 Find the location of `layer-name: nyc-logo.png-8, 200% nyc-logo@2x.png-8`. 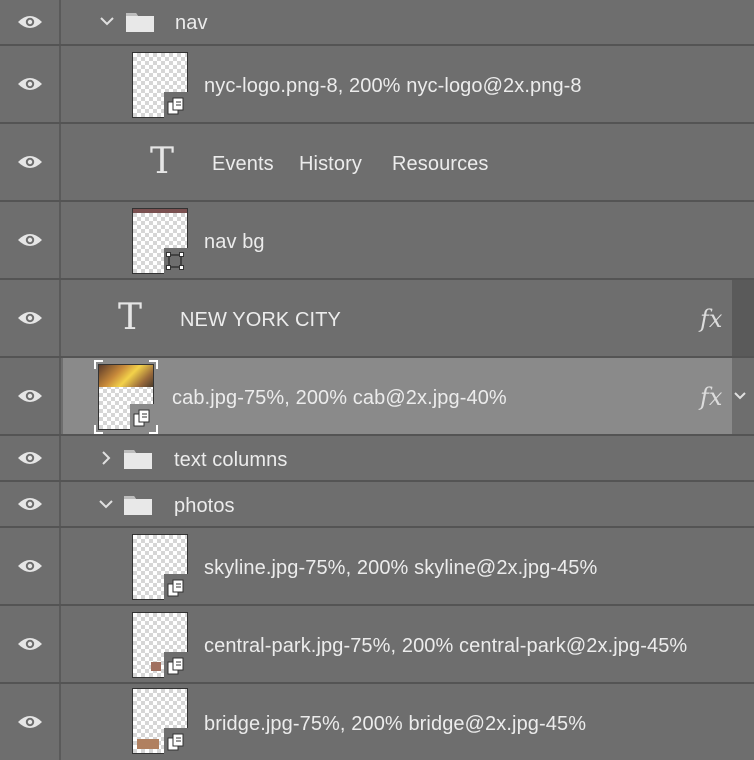

layer-name: nyc-logo.png-8, 200% nyc-logo@2x.png-8 is located at coordinates (393, 86).